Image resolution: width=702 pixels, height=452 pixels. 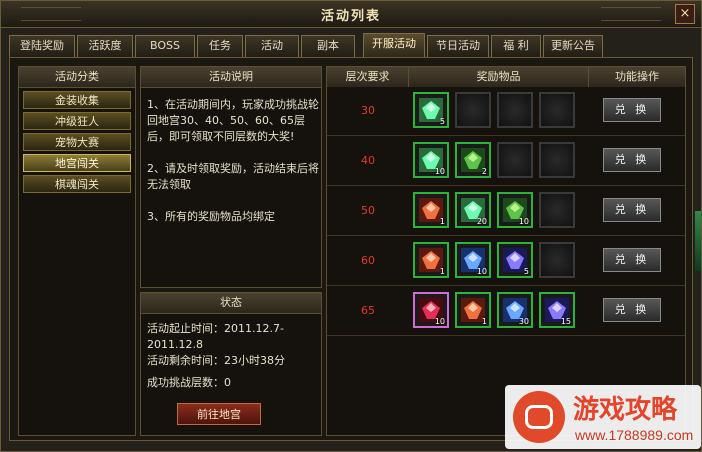 What do you see at coordinates (165, 46) in the screenshot?
I see `tab-3: BOSS` at bounding box center [165, 46].